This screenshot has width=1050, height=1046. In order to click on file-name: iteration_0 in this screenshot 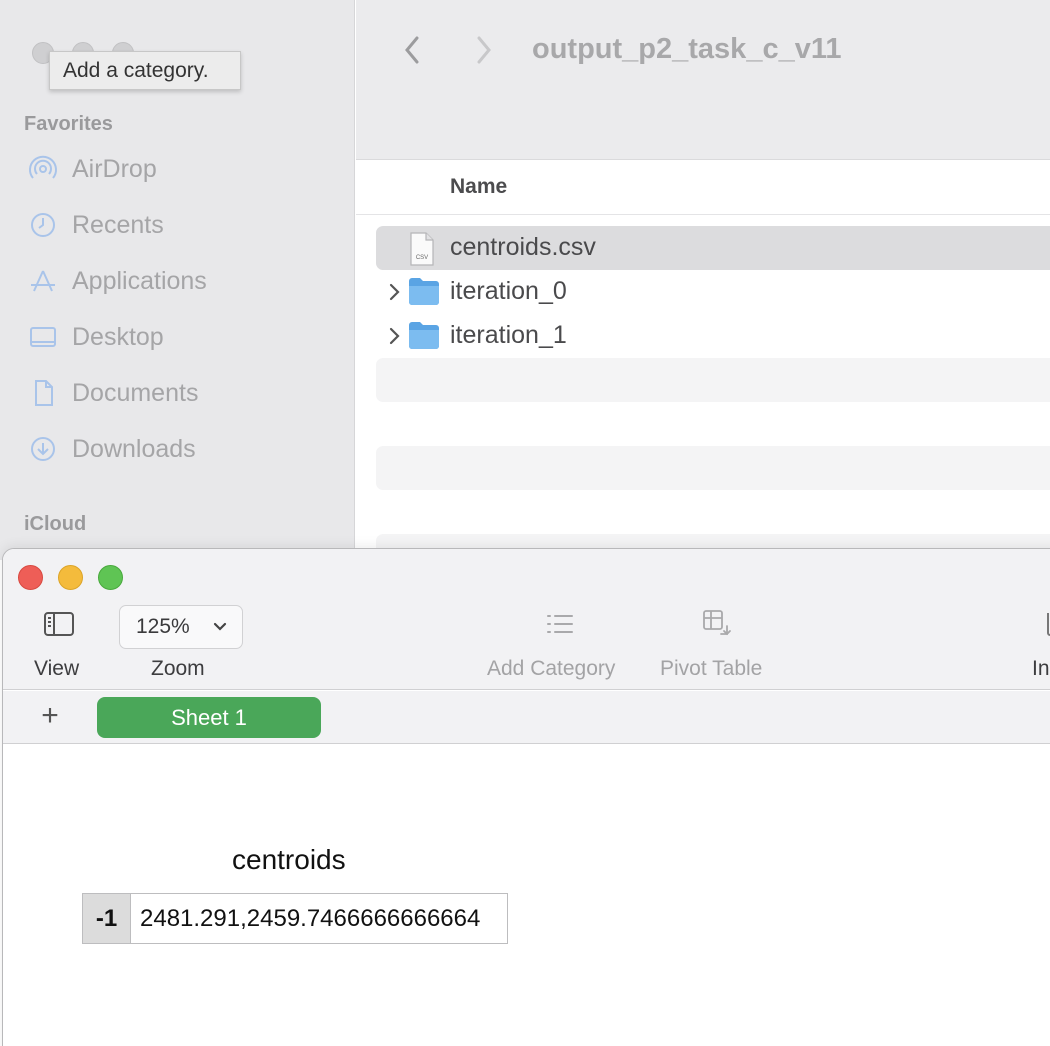, I will do `click(508, 291)`.